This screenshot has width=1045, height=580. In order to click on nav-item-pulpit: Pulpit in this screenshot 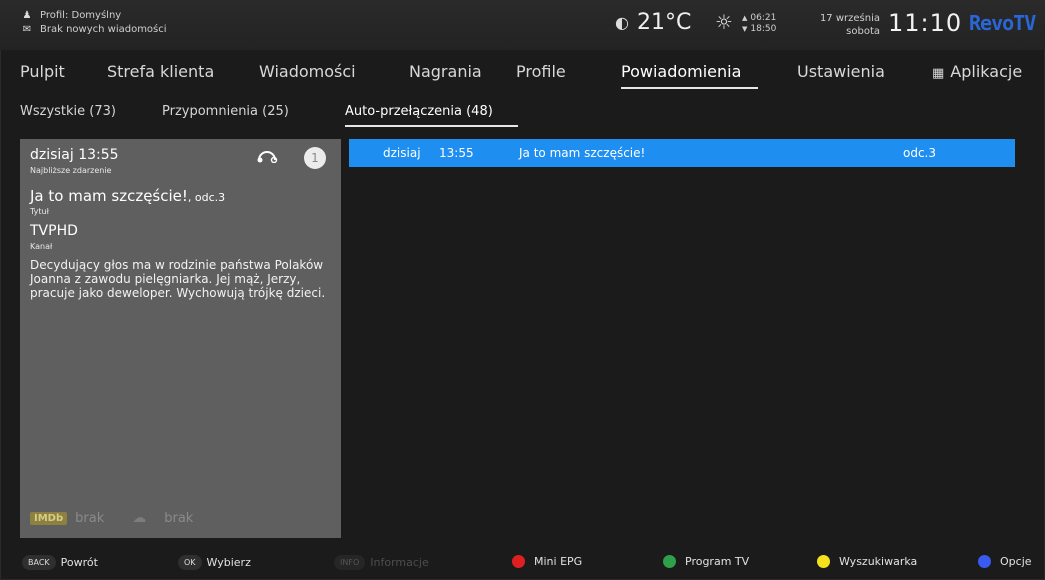, I will do `click(42, 71)`.